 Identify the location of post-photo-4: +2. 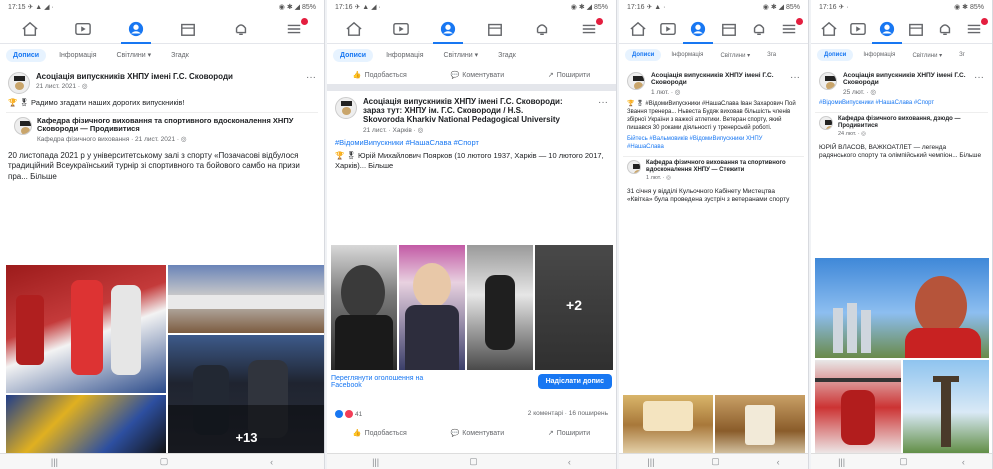
(574, 307).